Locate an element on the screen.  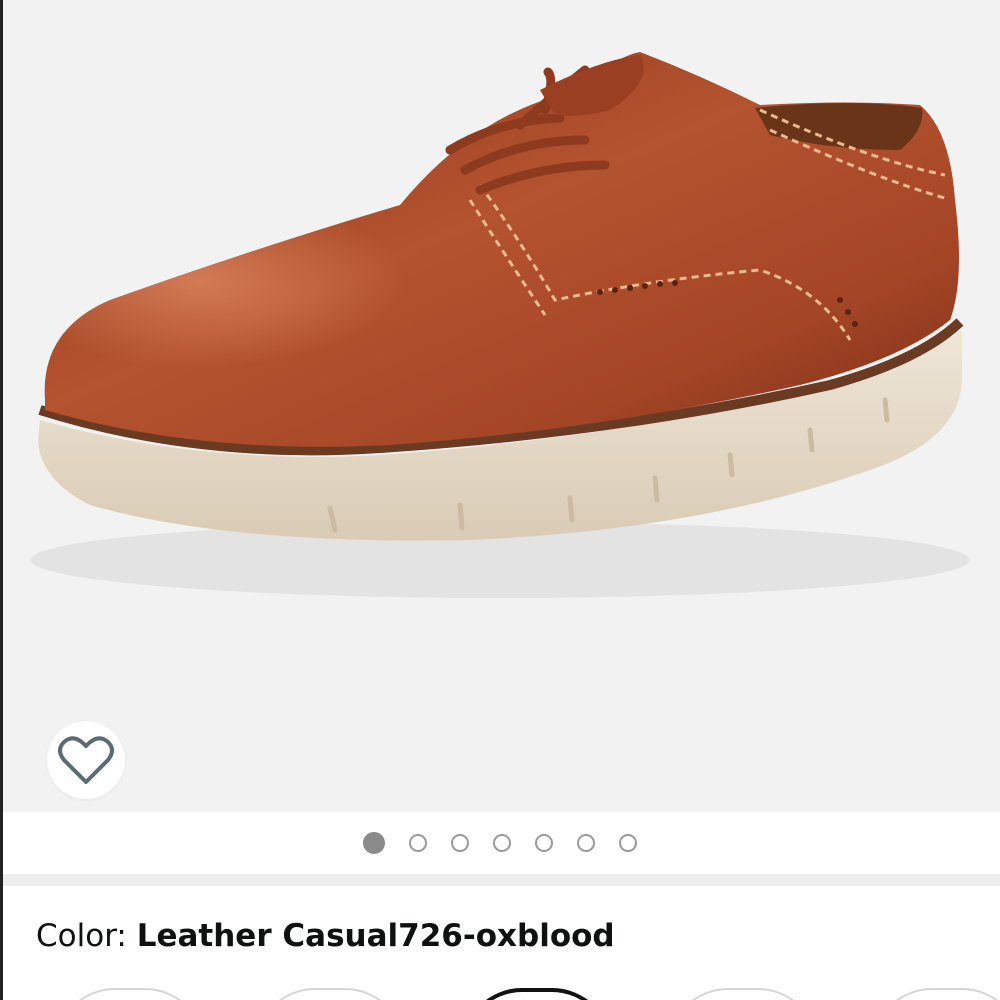
screen-edge is located at coordinates (1, 500).